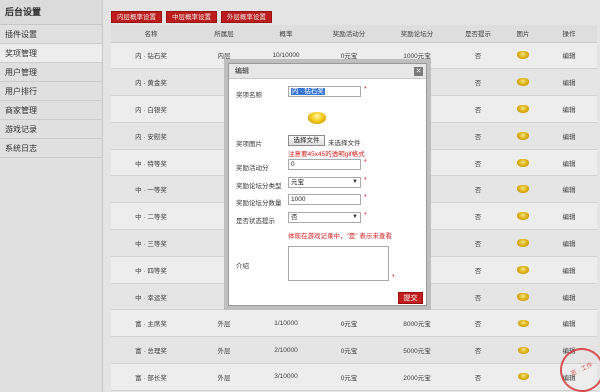 The height and width of the screenshot is (392, 600). I want to click on notify-hint: 体现在游戏记录中，"是" 表示未查看, so click(340, 236).